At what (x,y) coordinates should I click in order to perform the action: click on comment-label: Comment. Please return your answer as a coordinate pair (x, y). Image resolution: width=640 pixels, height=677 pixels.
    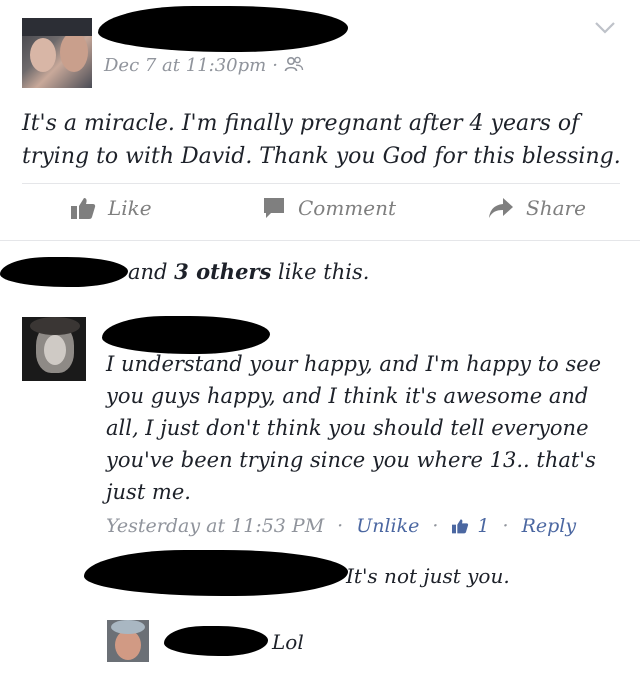
    Looking at the image, I should click on (347, 208).